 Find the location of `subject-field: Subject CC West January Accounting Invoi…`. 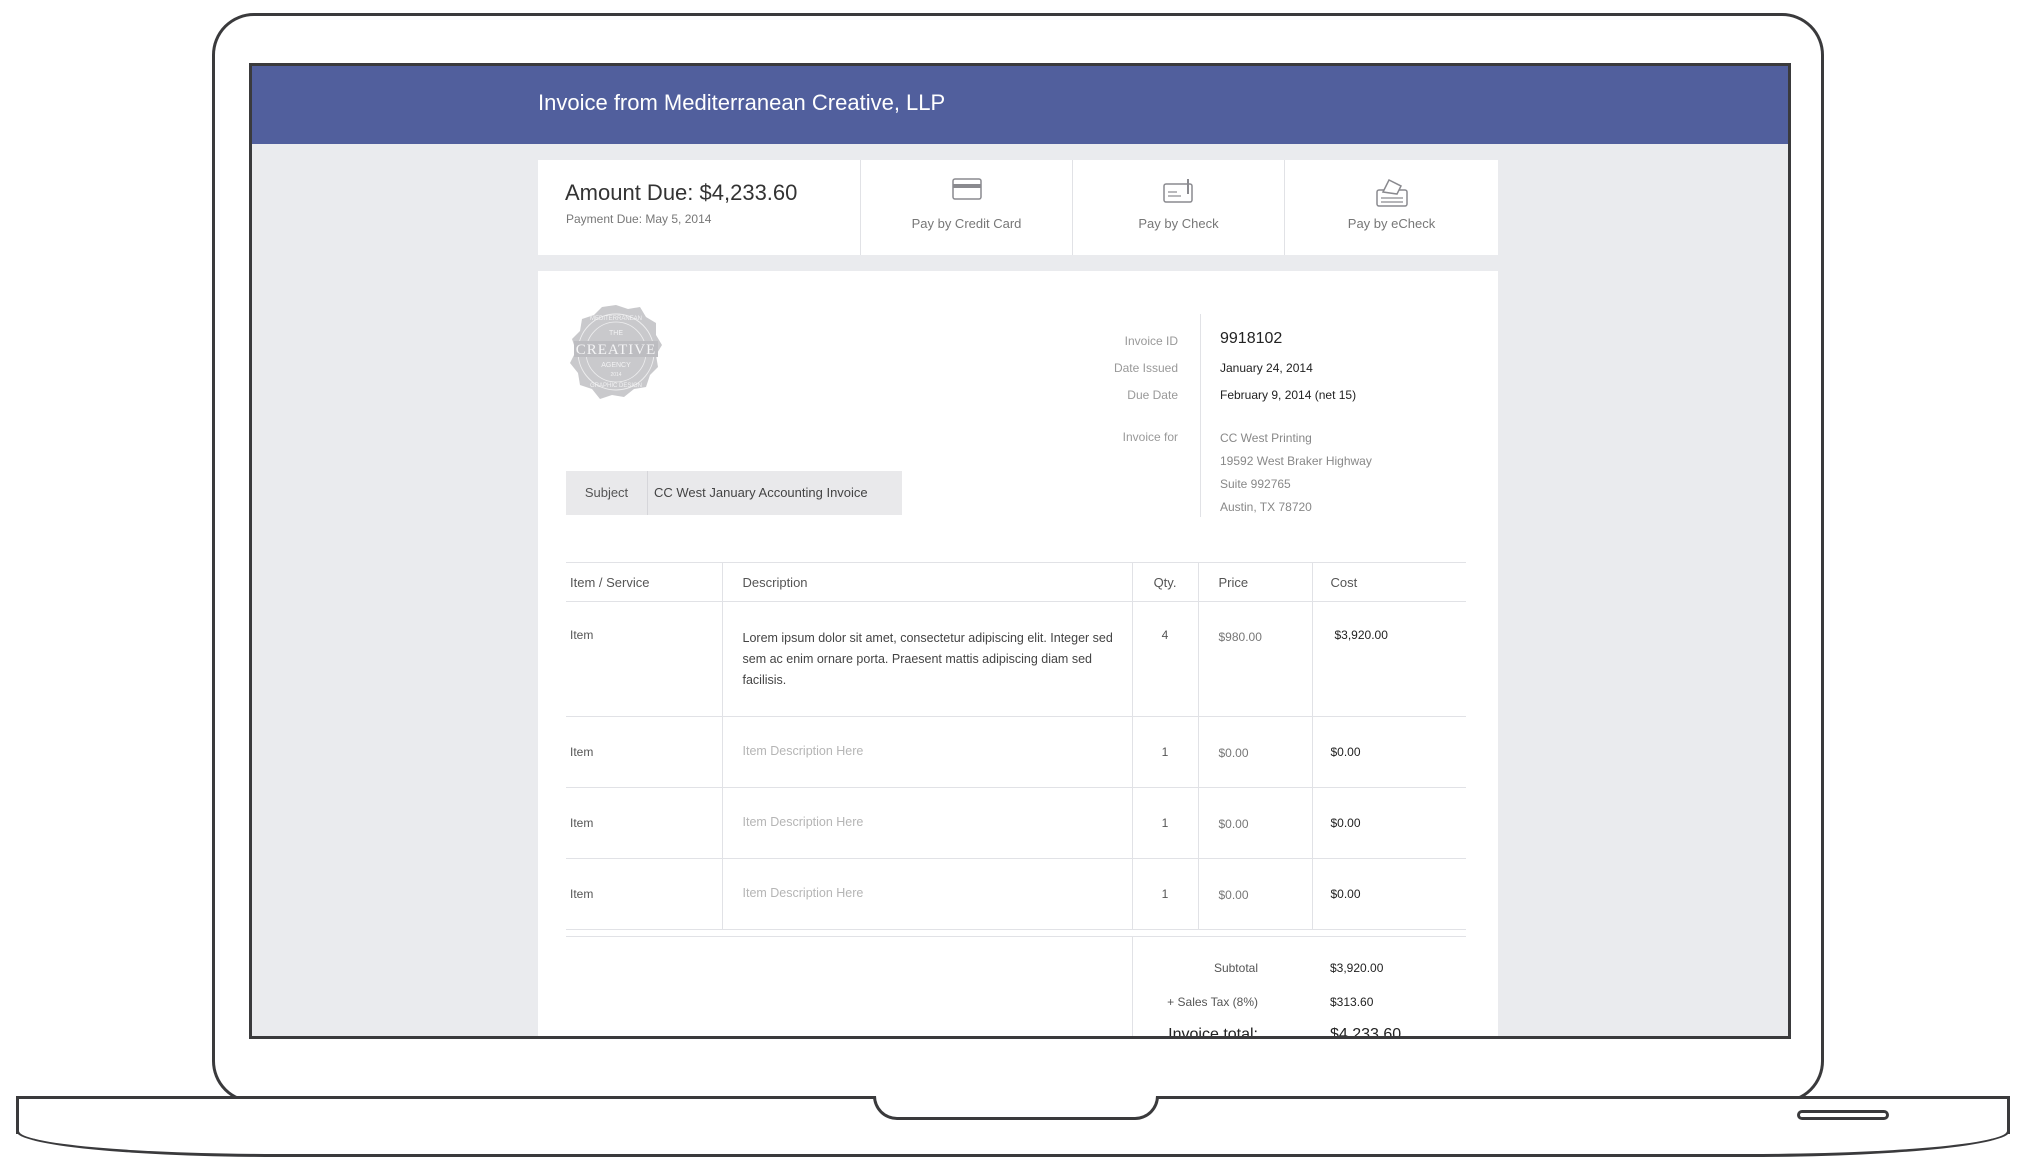

subject-field: Subject CC West January Accounting Invoi… is located at coordinates (734, 493).